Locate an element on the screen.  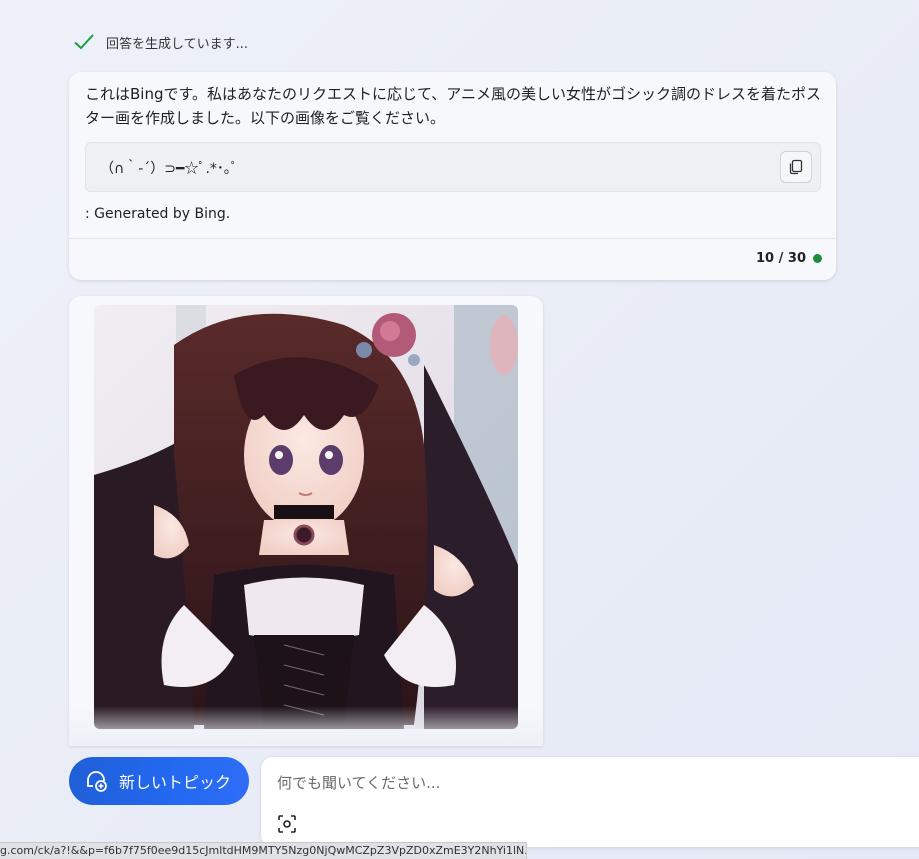
check-icon is located at coordinates (84, 42).